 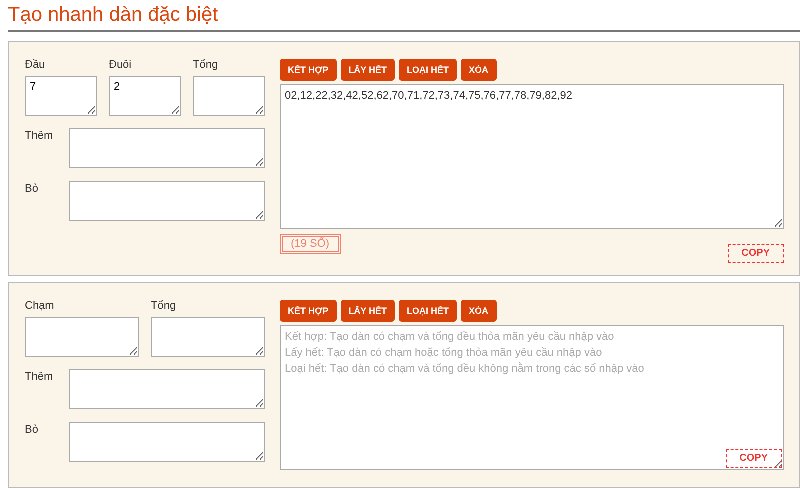 I want to click on count-label: (19 SỐ), so click(x=310, y=244).